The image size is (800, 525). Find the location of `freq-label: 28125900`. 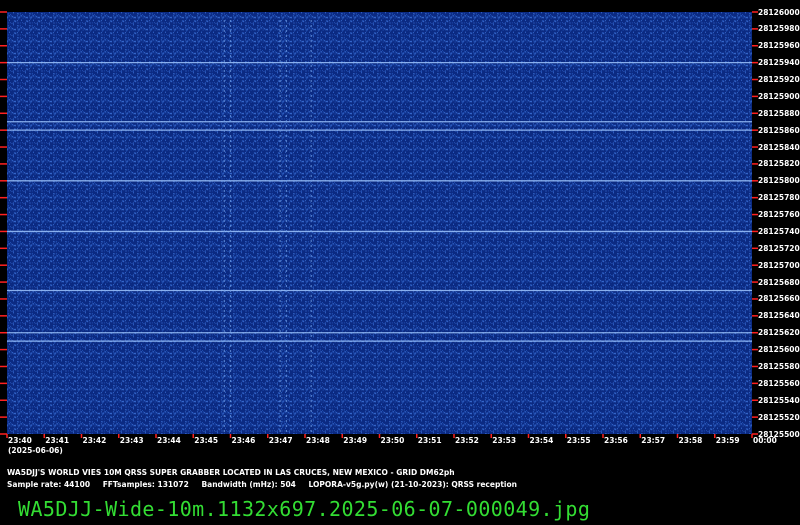

freq-label: 28125900 is located at coordinates (779, 96).